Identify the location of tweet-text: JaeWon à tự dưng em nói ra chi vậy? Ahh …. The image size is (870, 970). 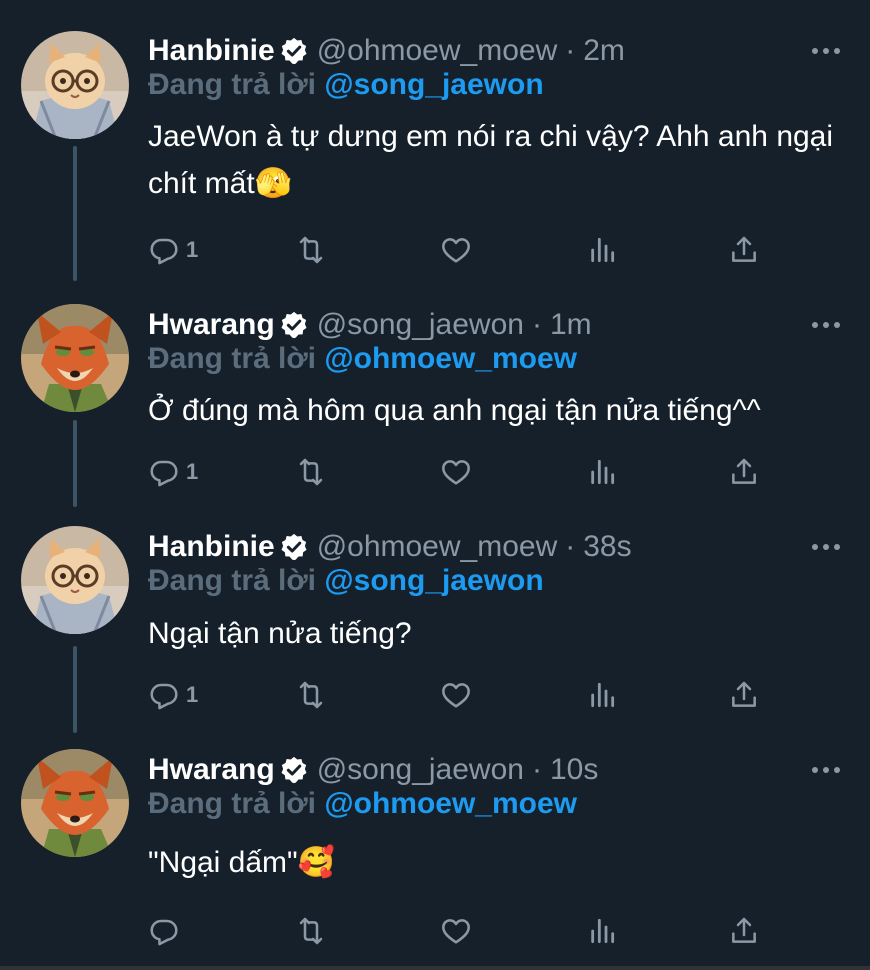
(495, 160).